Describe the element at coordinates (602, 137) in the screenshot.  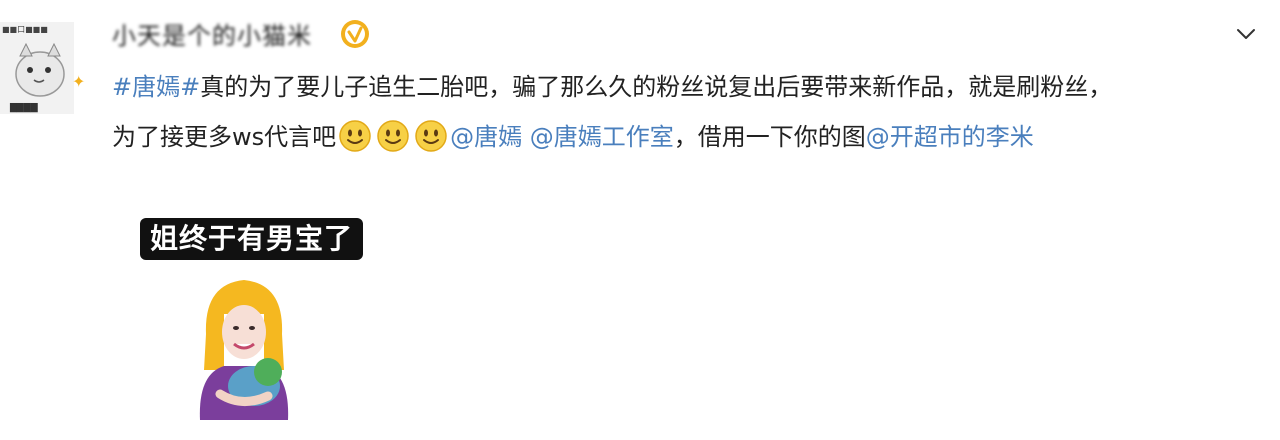
I see `mention-link-2: @唐嫣工作室` at that location.